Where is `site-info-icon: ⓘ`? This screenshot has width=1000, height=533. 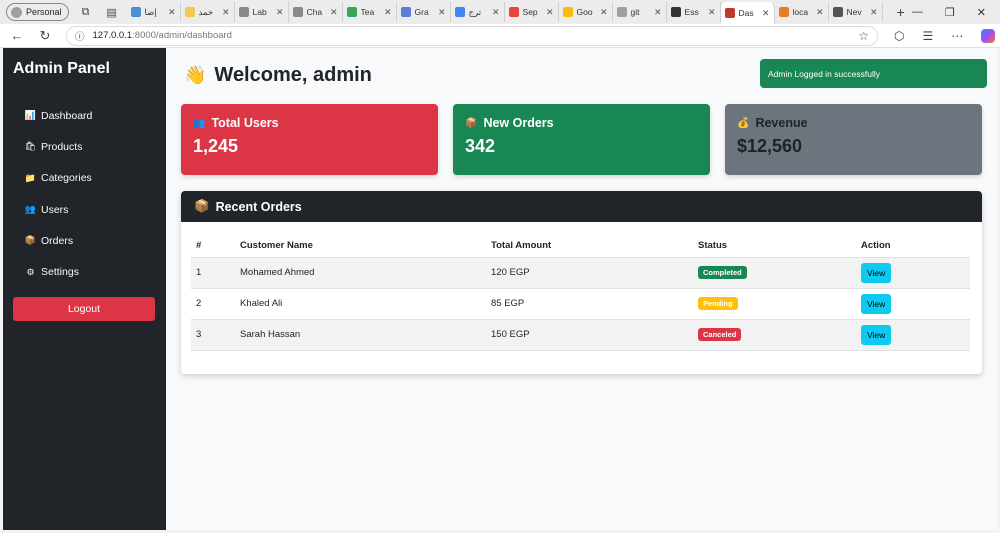 site-info-icon: ⓘ is located at coordinates (80, 36).